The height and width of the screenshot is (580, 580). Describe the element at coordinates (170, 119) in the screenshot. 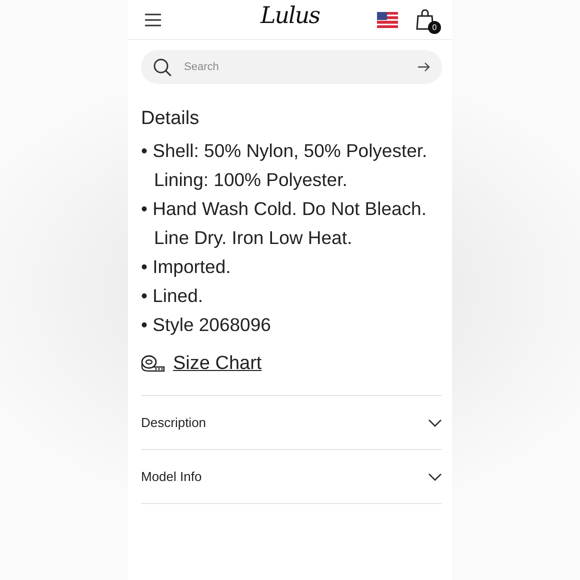

I see `details-heading: Details` at that location.